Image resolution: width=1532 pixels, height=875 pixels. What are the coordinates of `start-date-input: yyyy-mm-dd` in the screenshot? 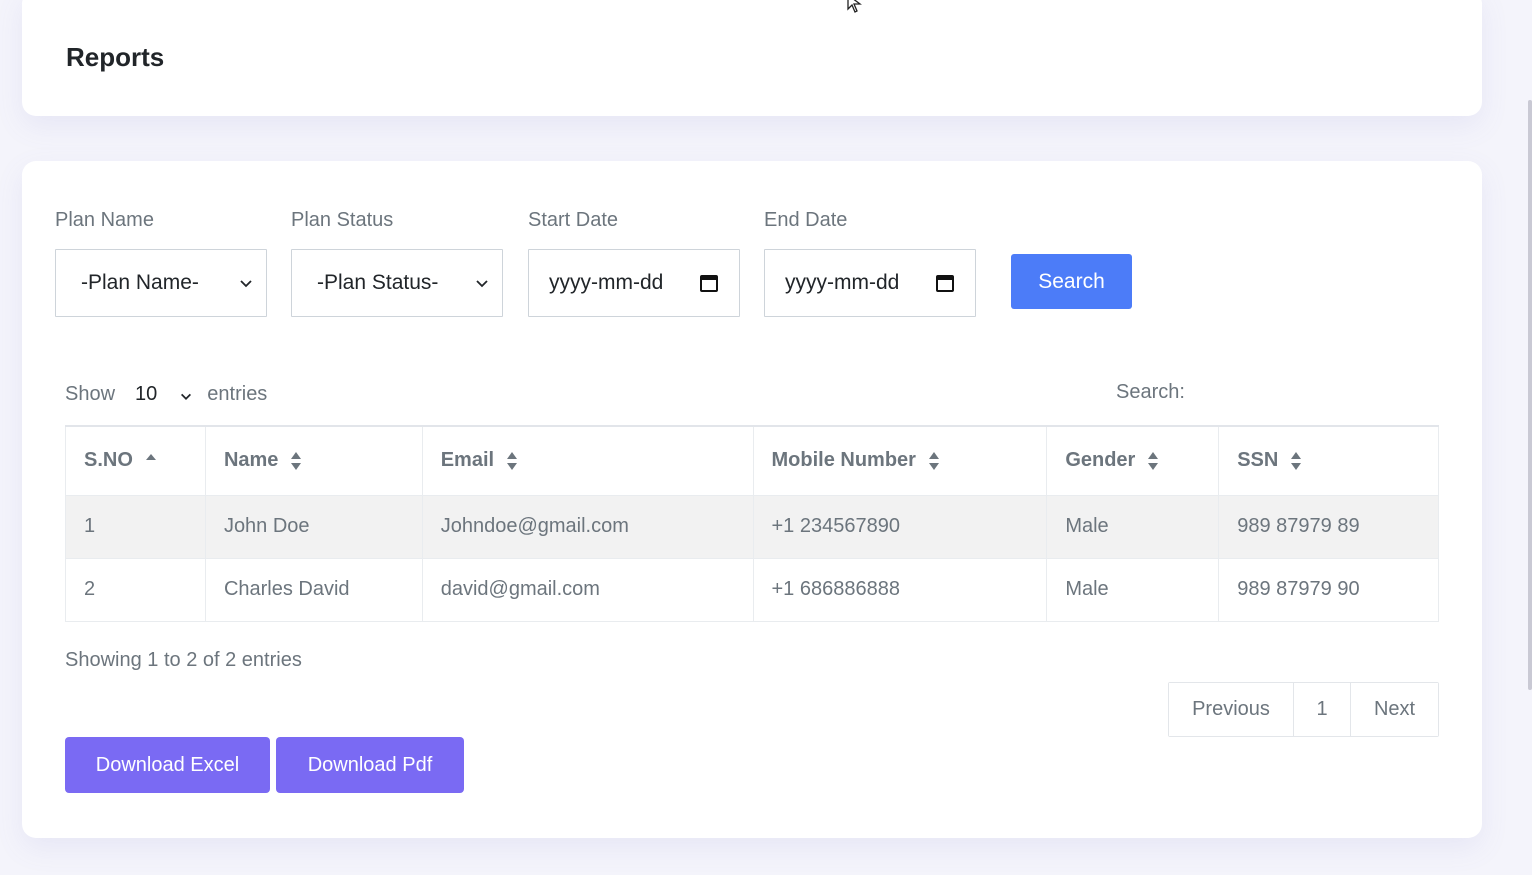 It's located at (634, 283).